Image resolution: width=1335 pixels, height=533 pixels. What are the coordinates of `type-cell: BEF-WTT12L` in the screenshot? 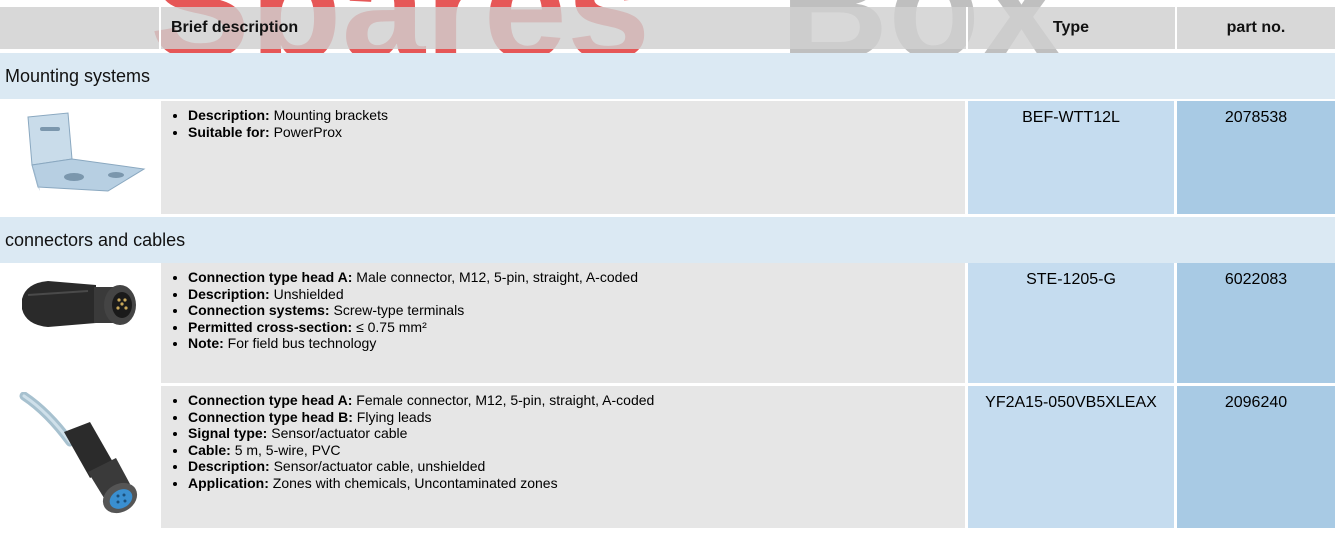 It's located at (1071, 157).